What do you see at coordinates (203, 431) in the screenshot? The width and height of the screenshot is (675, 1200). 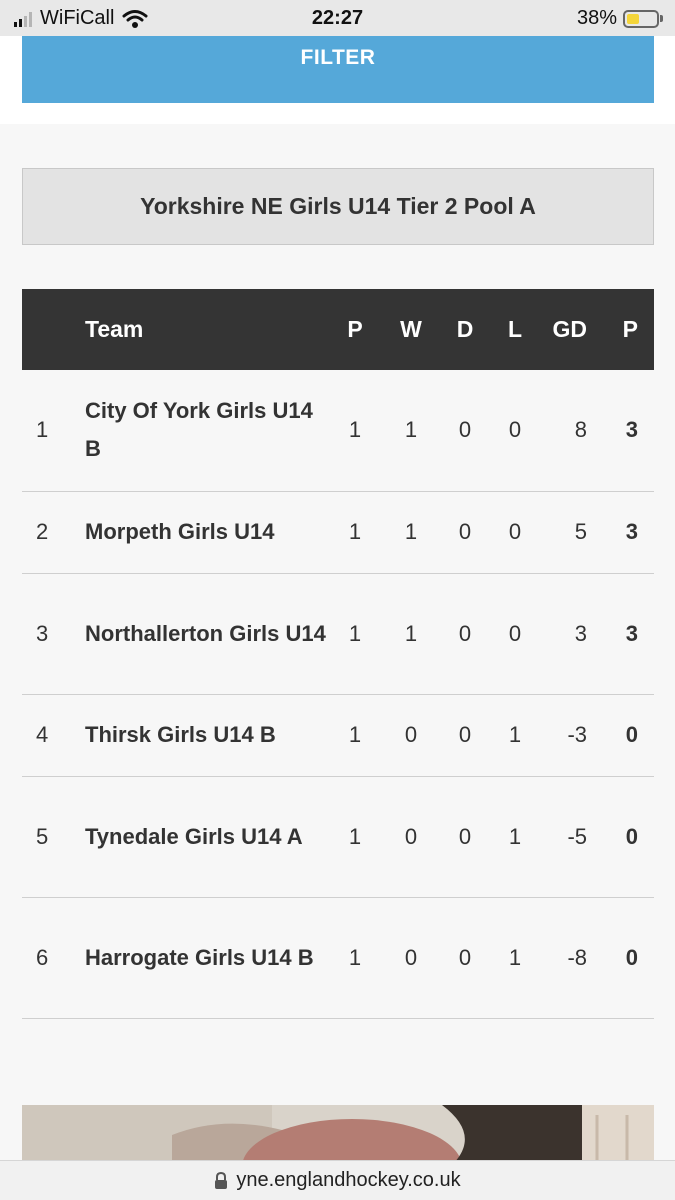 I see `team-link: City Of York Girls U14 B` at bounding box center [203, 431].